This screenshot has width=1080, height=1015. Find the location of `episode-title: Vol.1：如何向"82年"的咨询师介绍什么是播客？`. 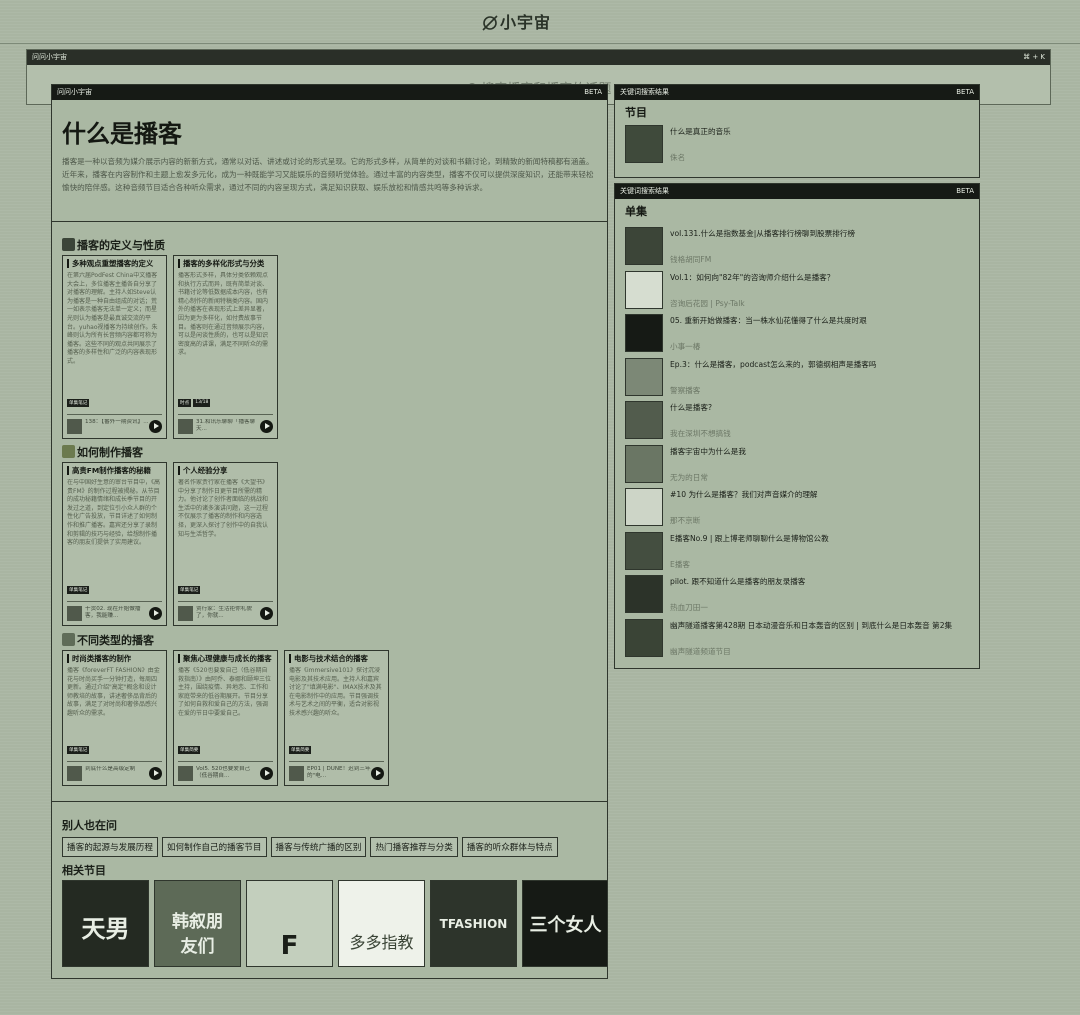

episode-title: Vol.1：如何向"82年"的咨询师介绍什么是播客？ is located at coordinates (752, 277).